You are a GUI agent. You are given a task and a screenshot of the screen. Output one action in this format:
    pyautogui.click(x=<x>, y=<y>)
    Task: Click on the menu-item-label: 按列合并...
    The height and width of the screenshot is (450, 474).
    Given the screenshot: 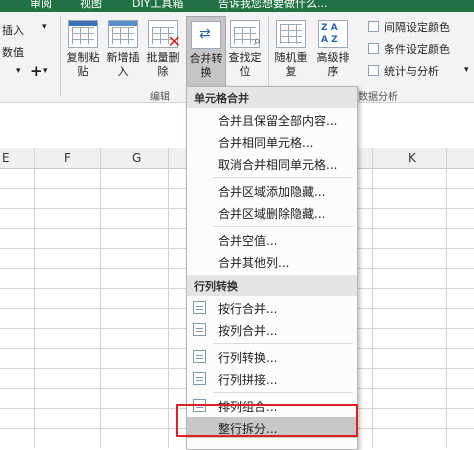 What is the action you would take?
    pyautogui.click(x=248, y=331)
    